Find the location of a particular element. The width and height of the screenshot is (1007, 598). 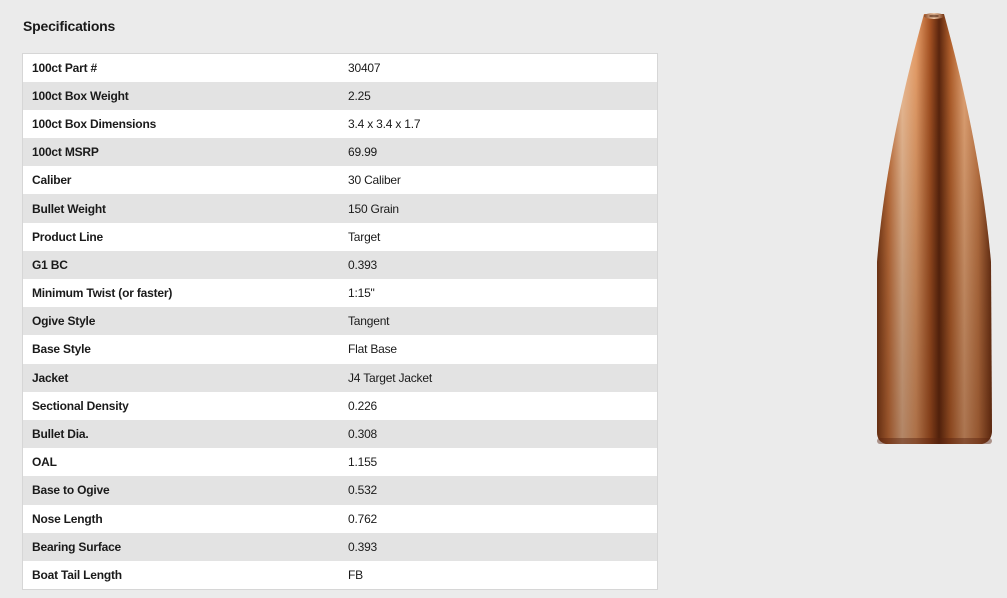

spec-value: 150 Grain is located at coordinates (373, 208).